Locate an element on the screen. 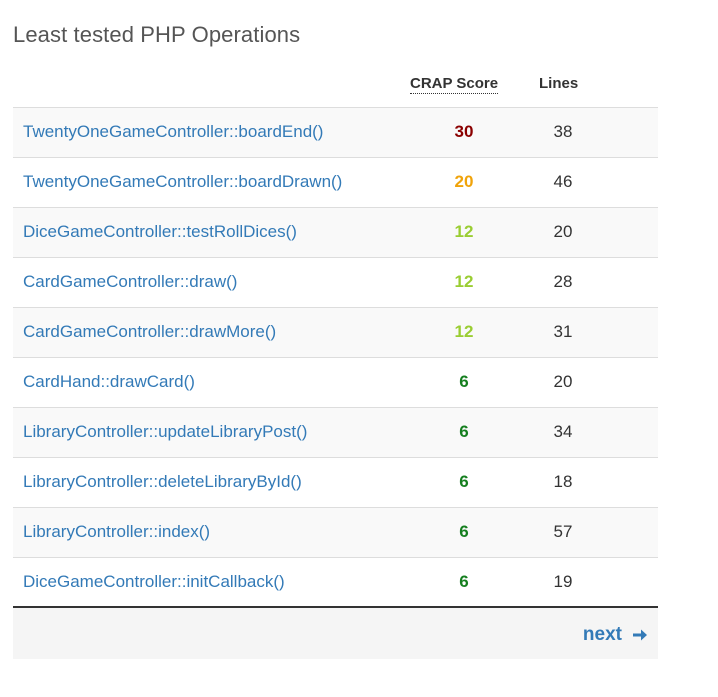  method-link: LibraryController::deleteLibraryById() is located at coordinates (162, 482).